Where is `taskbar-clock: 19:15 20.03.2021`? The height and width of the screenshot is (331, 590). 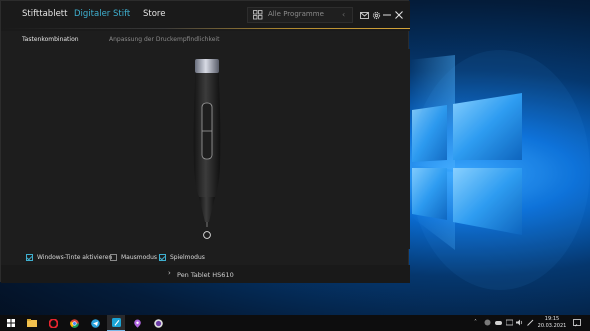
taskbar-clock: 19:15 20.03.2021 is located at coordinates (552, 323).